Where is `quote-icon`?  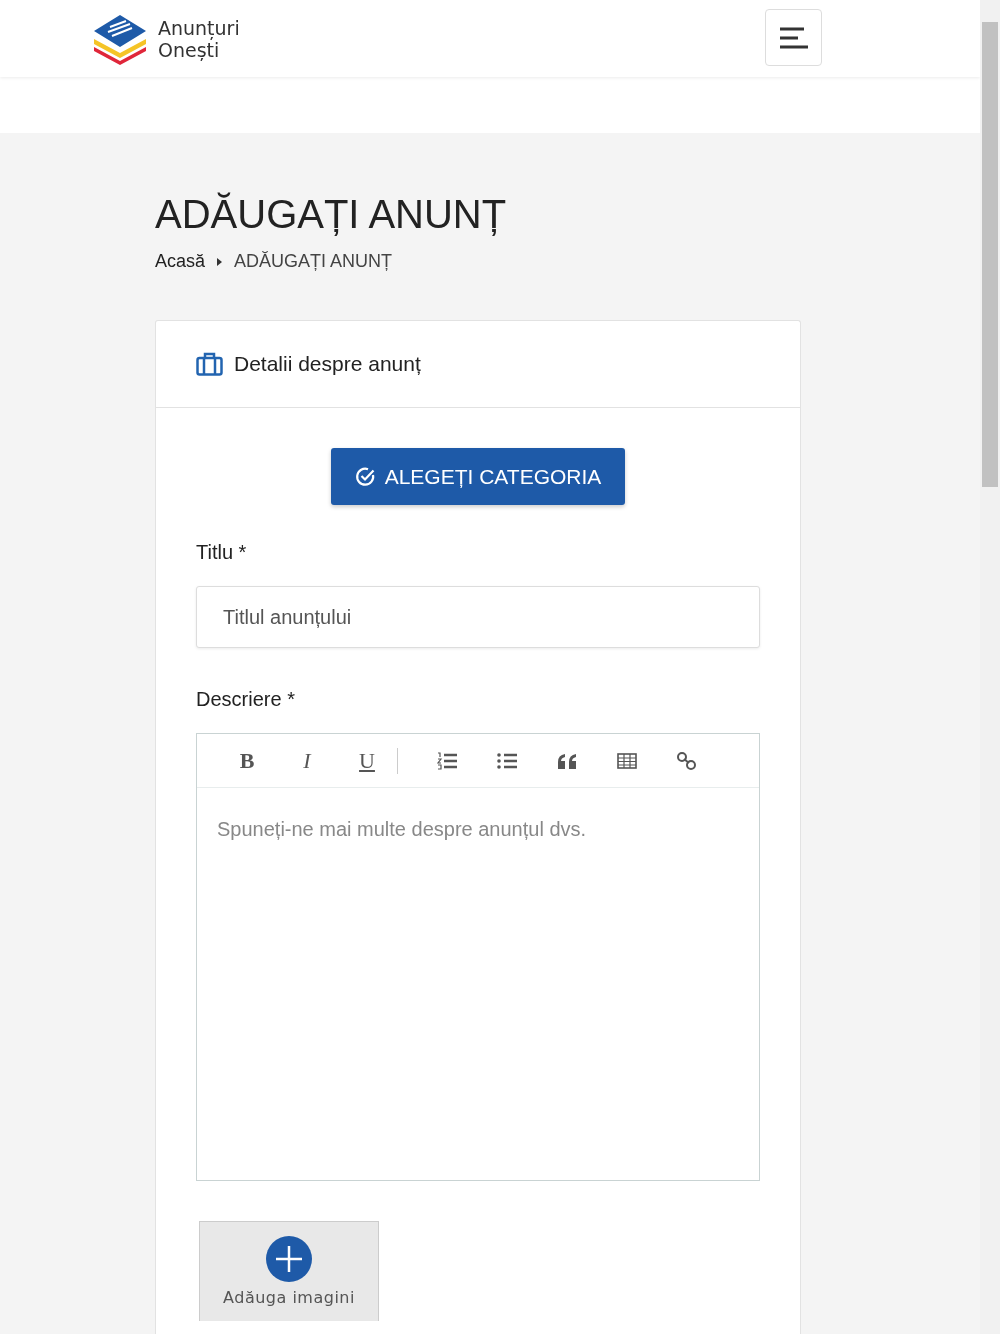 quote-icon is located at coordinates (567, 760).